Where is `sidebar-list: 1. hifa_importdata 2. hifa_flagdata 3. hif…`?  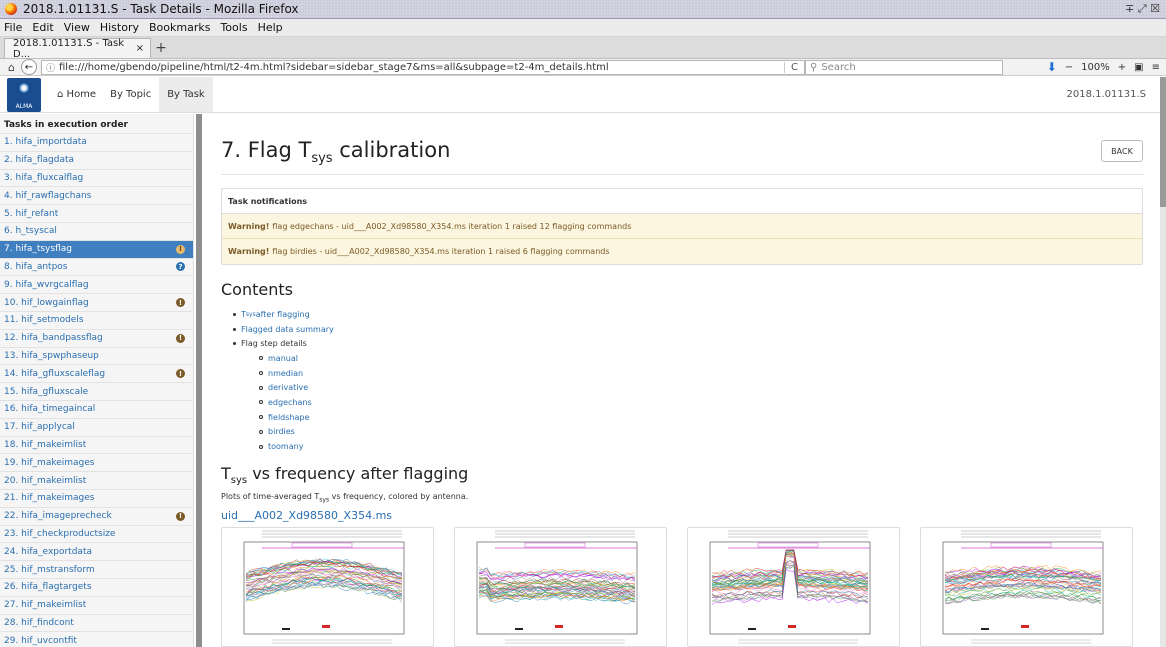
sidebar-list: 1. hifa_importdata 2. hifa_flagdata 3. hif… is located at coordinates (96, 390).